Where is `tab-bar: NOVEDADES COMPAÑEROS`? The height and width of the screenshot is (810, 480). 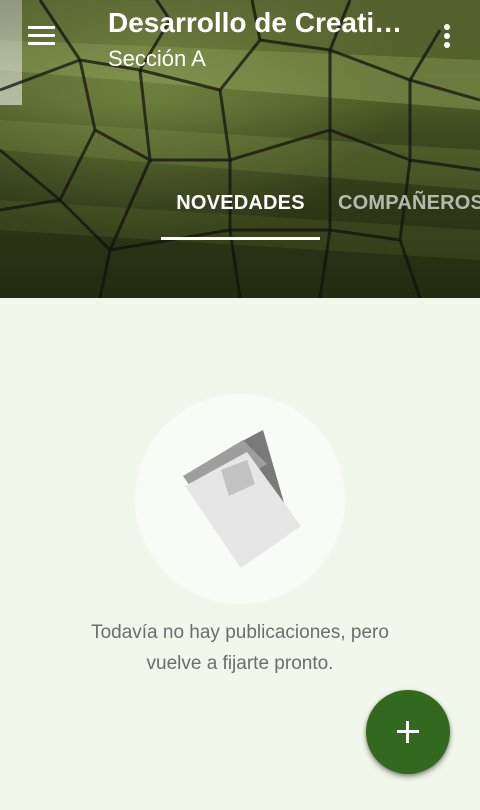
tab-bar: NOVEDADES COMPAÑEROS is located at coordinates (240, 210).